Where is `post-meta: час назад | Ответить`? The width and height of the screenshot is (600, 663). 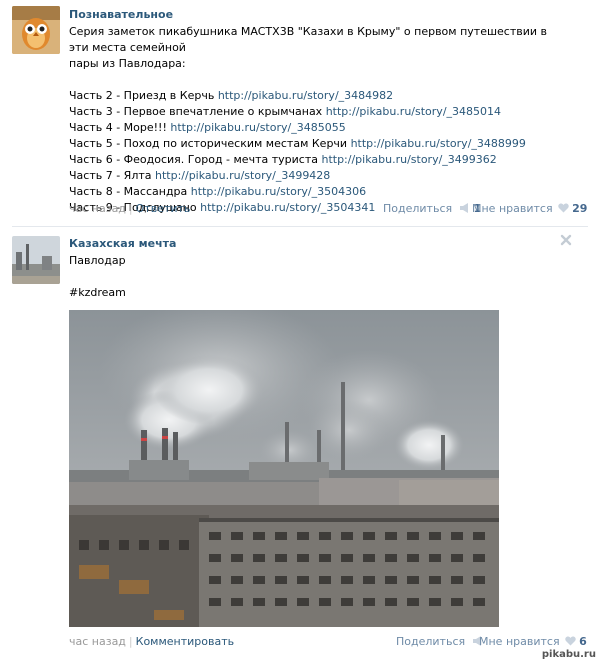 post-meta: час назад | Ответить is located at coordinates (129, 208).